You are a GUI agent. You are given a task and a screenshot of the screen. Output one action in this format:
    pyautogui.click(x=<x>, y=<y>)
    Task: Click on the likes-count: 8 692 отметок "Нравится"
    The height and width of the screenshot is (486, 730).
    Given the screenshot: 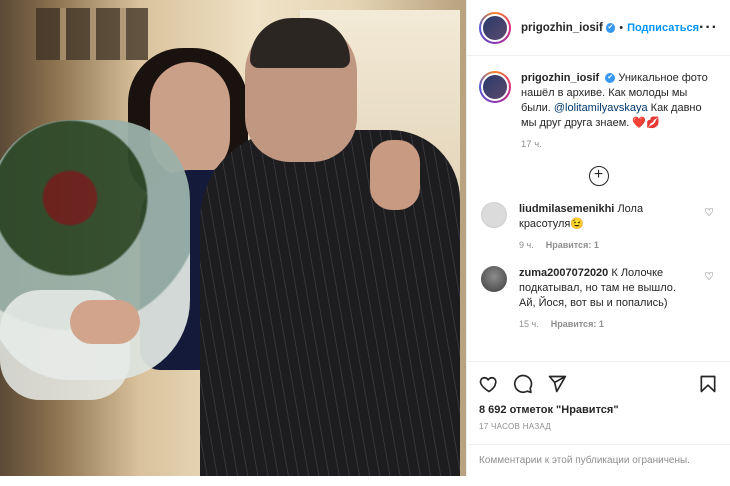 What is the action you would take?
    pyautogui.click(x=598, y=410)
    